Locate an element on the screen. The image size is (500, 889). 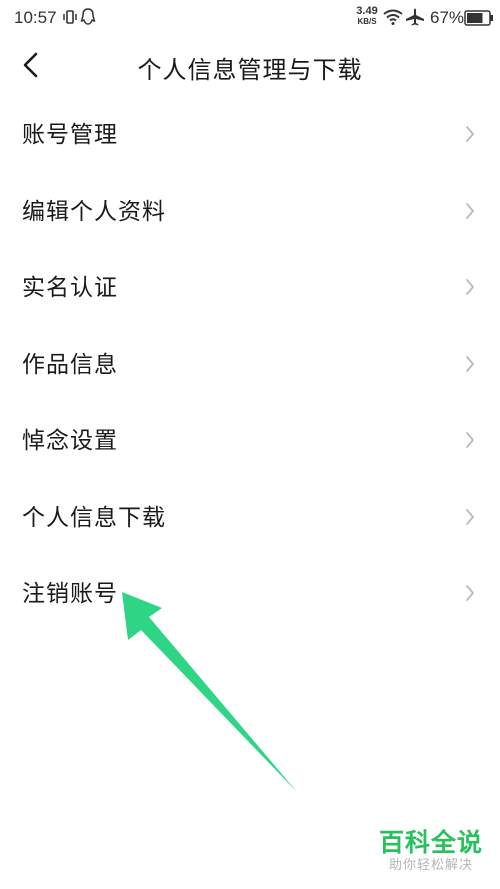
qq-icon is located at coordinates (88, 19).